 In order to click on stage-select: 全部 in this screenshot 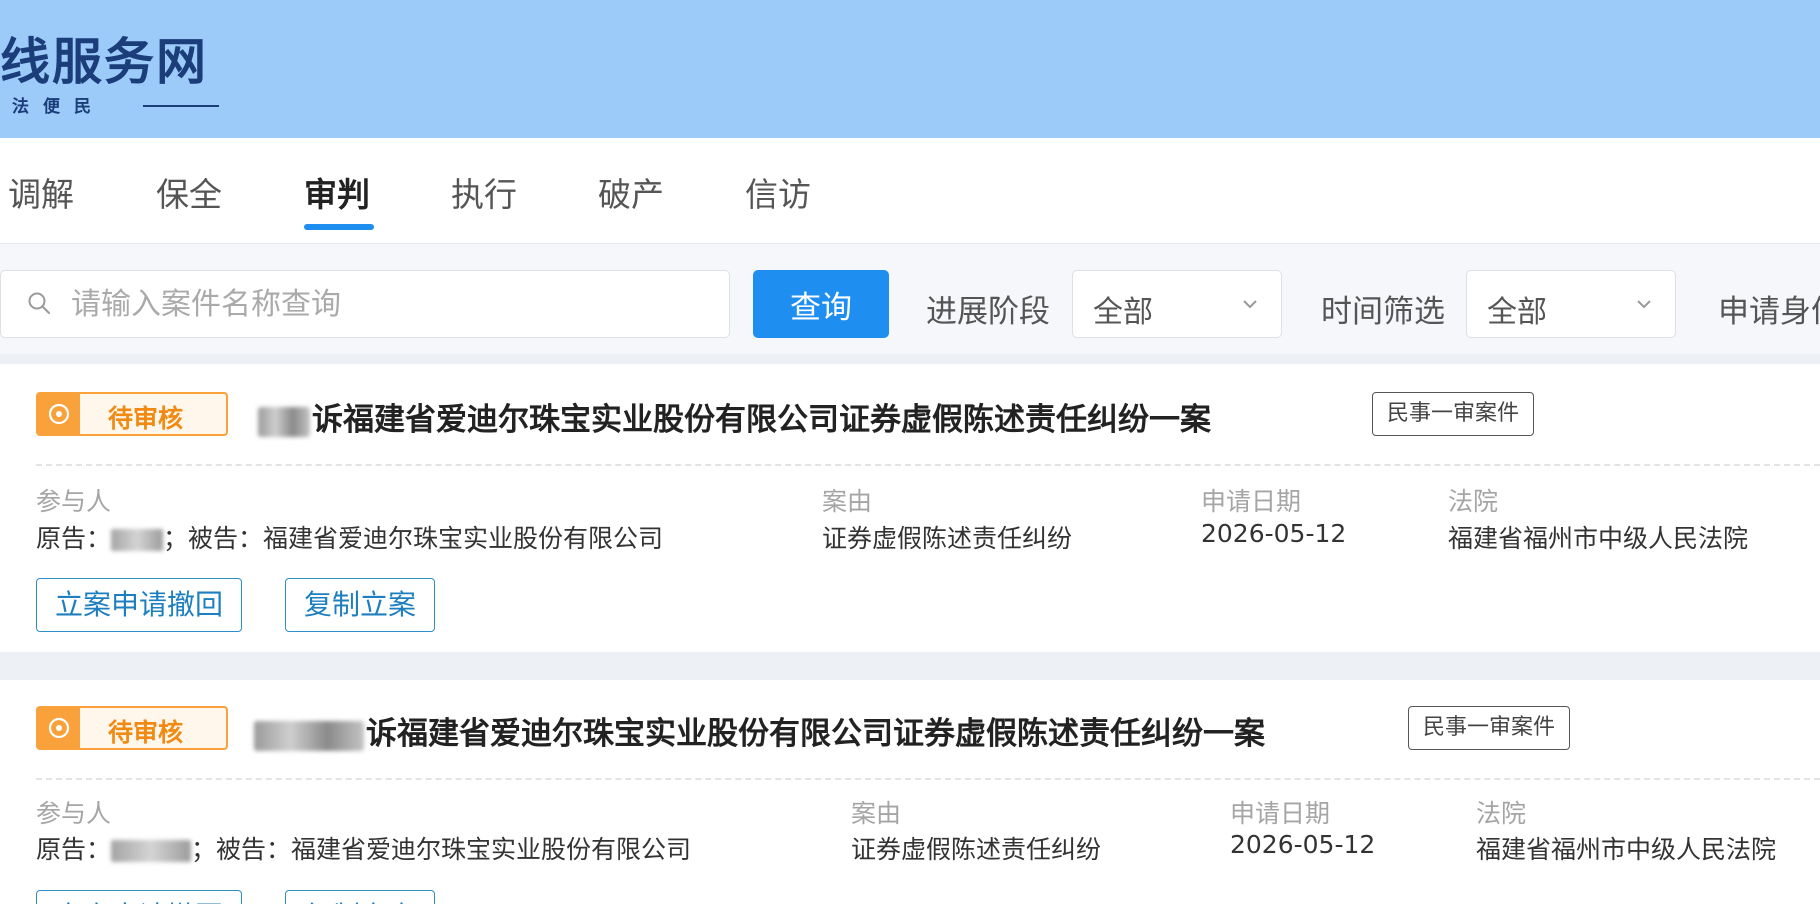, I will do `click(1177, 304)`.